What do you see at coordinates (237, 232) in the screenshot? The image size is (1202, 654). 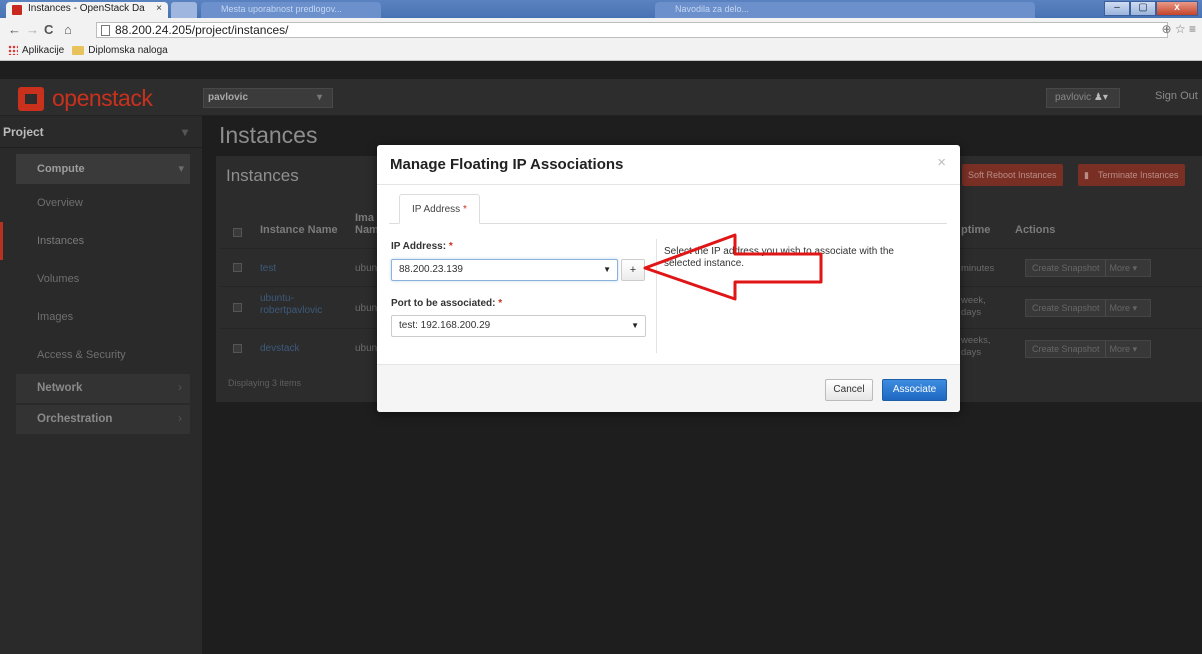 I see `select-all-checkbox` at bounding box center [237, 232].